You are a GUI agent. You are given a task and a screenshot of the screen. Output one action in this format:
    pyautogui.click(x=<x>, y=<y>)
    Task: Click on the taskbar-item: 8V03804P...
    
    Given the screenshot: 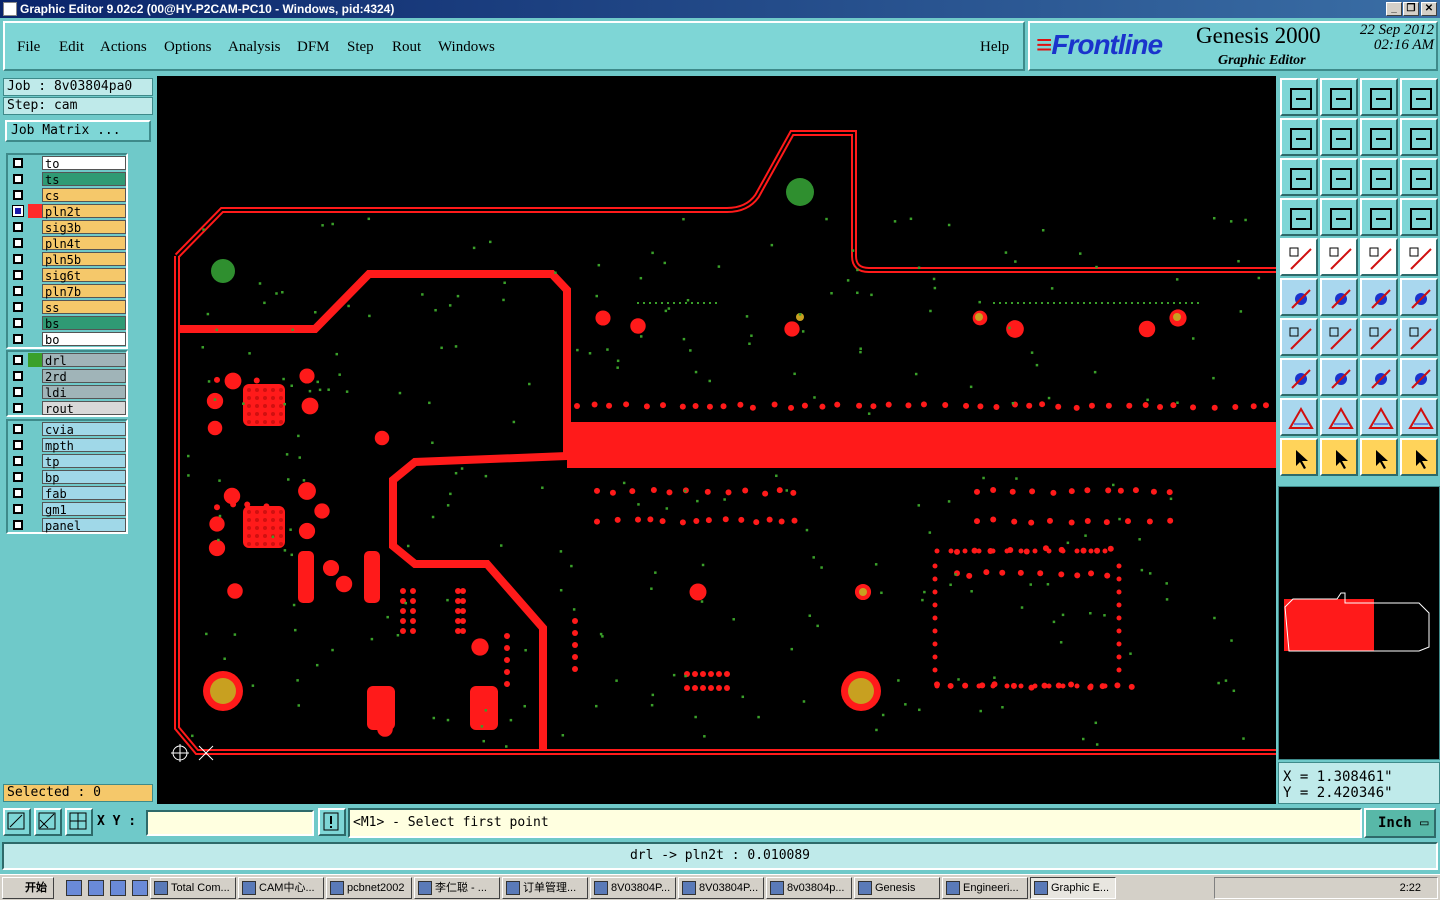 What is the action you would take?
    pyautogui.click(x=633, y=888)
    